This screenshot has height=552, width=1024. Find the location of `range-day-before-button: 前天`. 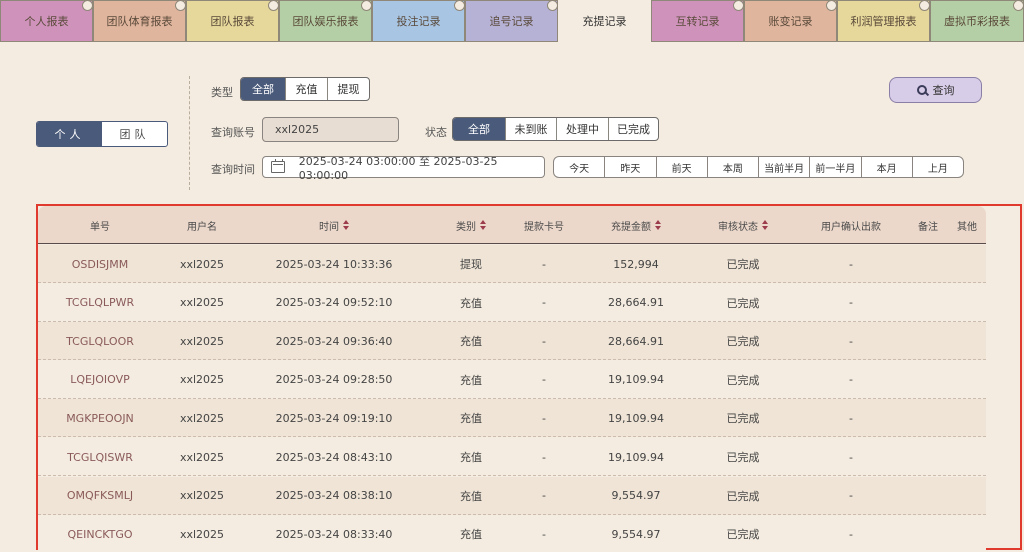

range-day-before-button: 前天 is located at coordinates (681, 167).